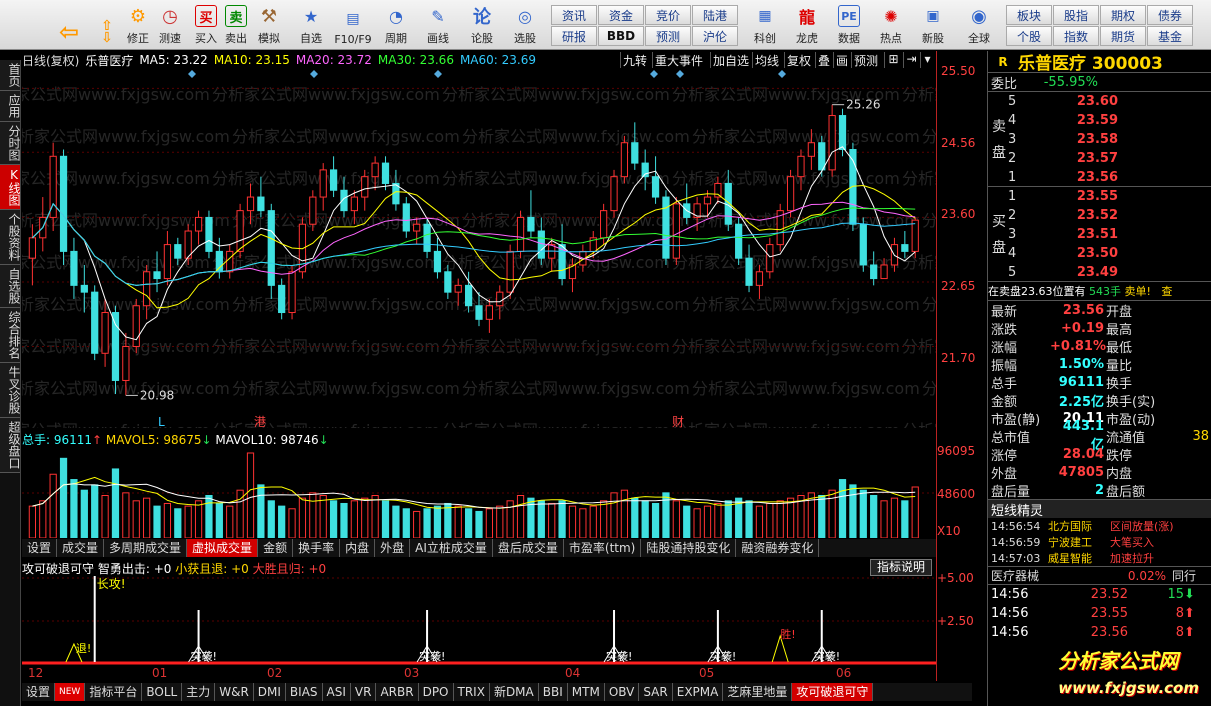  I want to click on vol-tab: 换手率, so click(317, 548).